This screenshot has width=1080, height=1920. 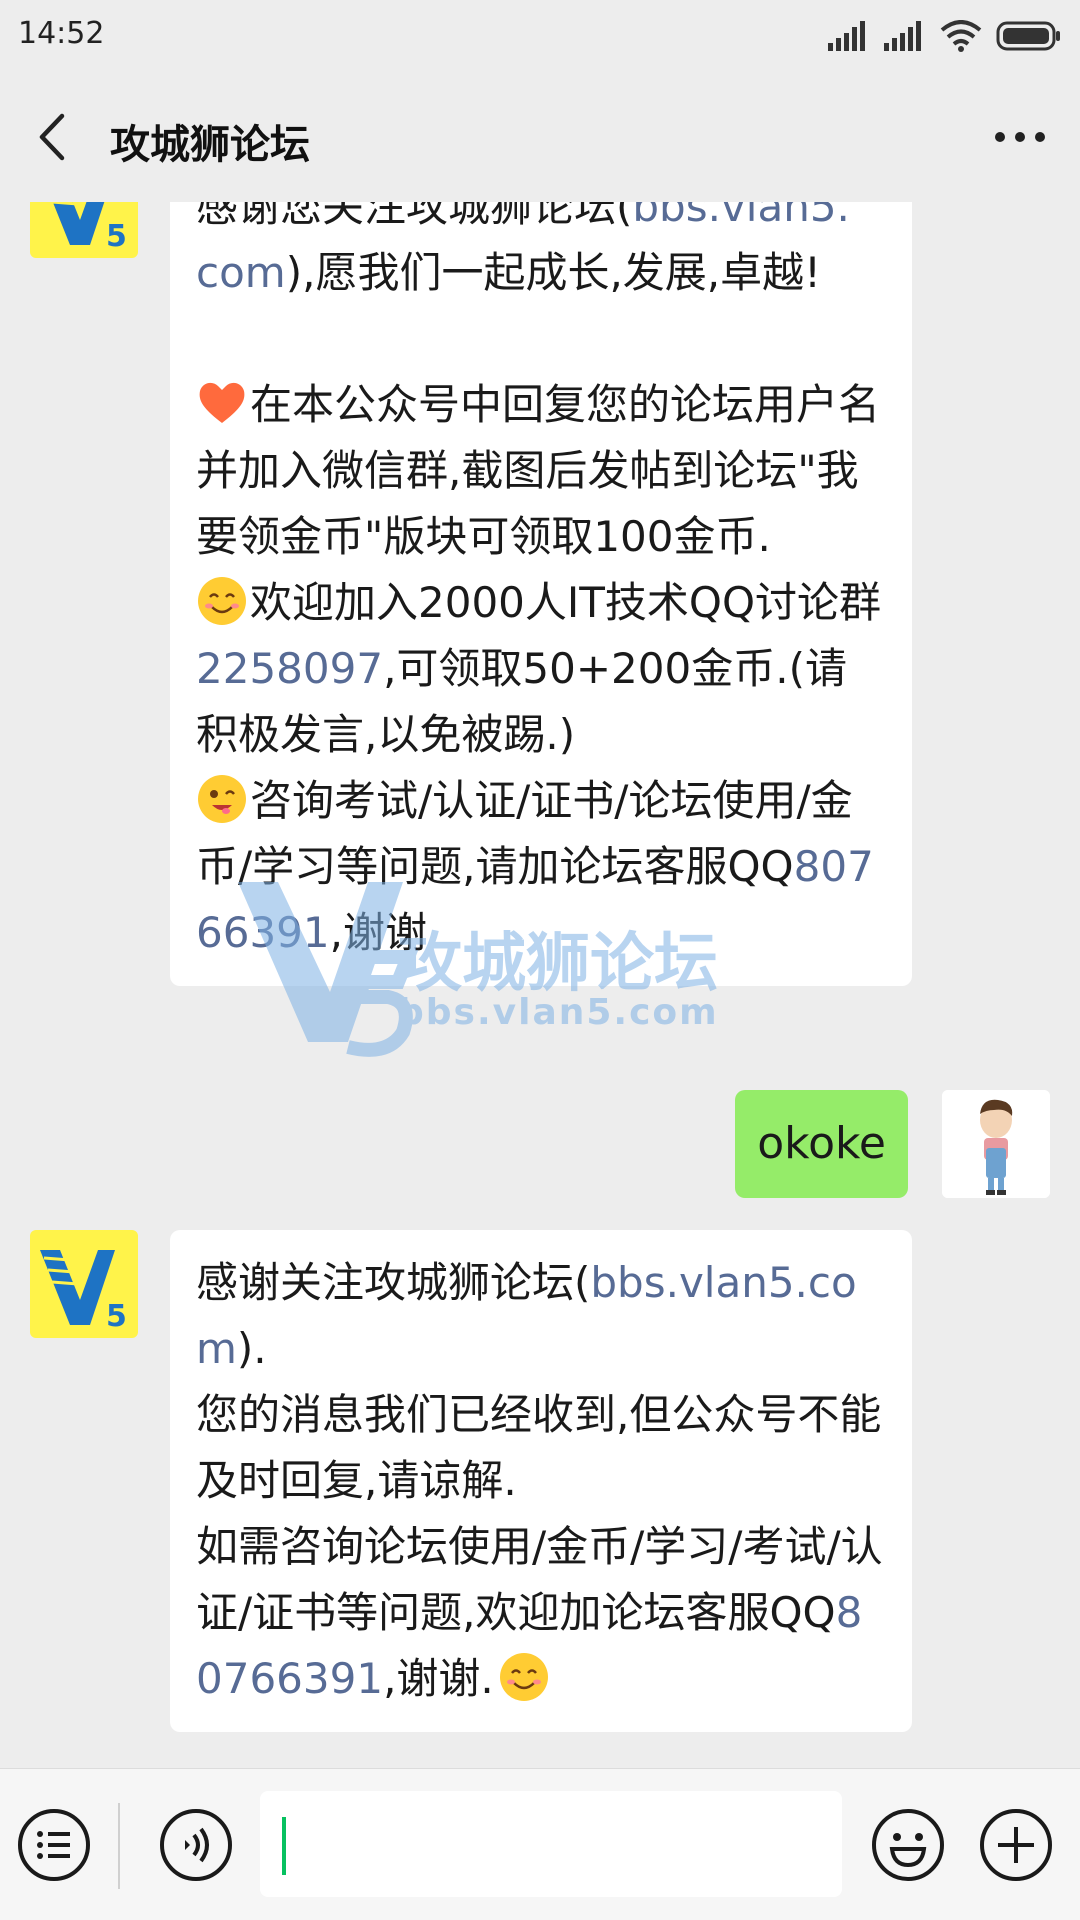 I want to click on msg1-link-com: com, so click(x=241, y=272).